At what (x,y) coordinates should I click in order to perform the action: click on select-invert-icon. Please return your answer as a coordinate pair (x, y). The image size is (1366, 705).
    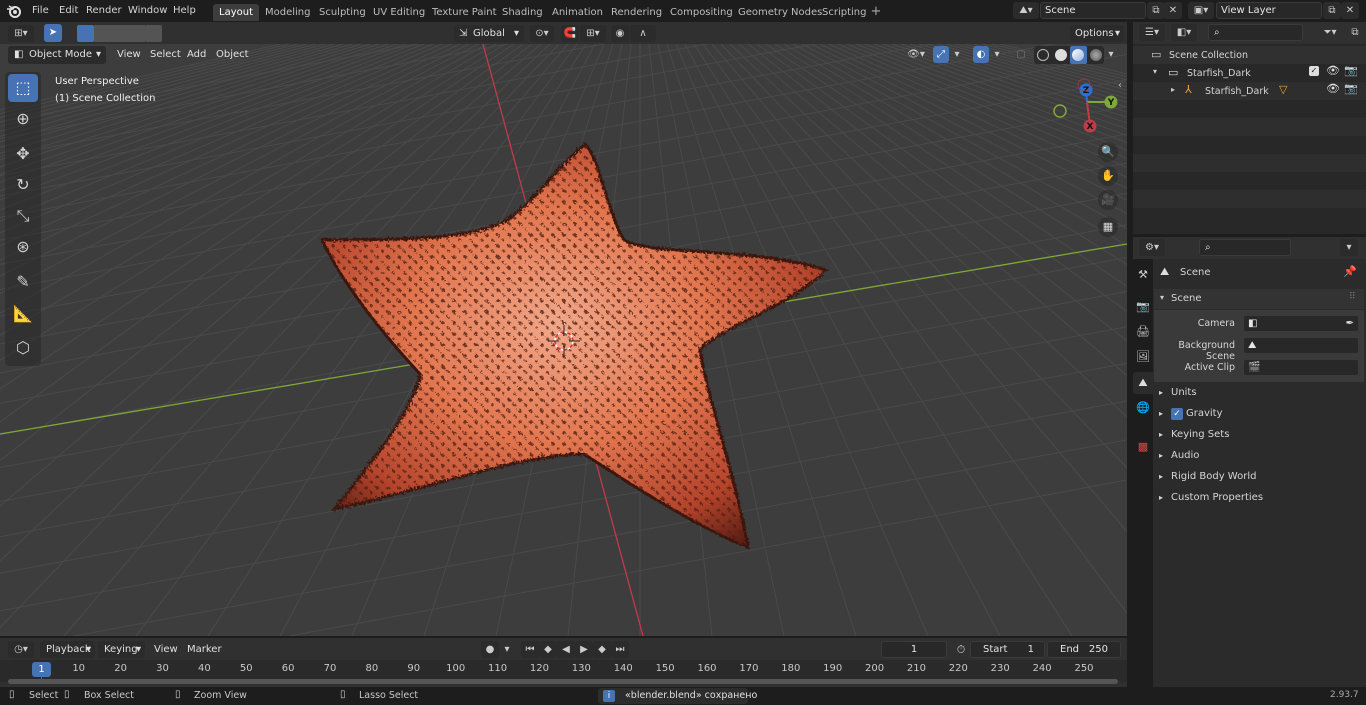
    Looking at the image, I should click on (136, 33).